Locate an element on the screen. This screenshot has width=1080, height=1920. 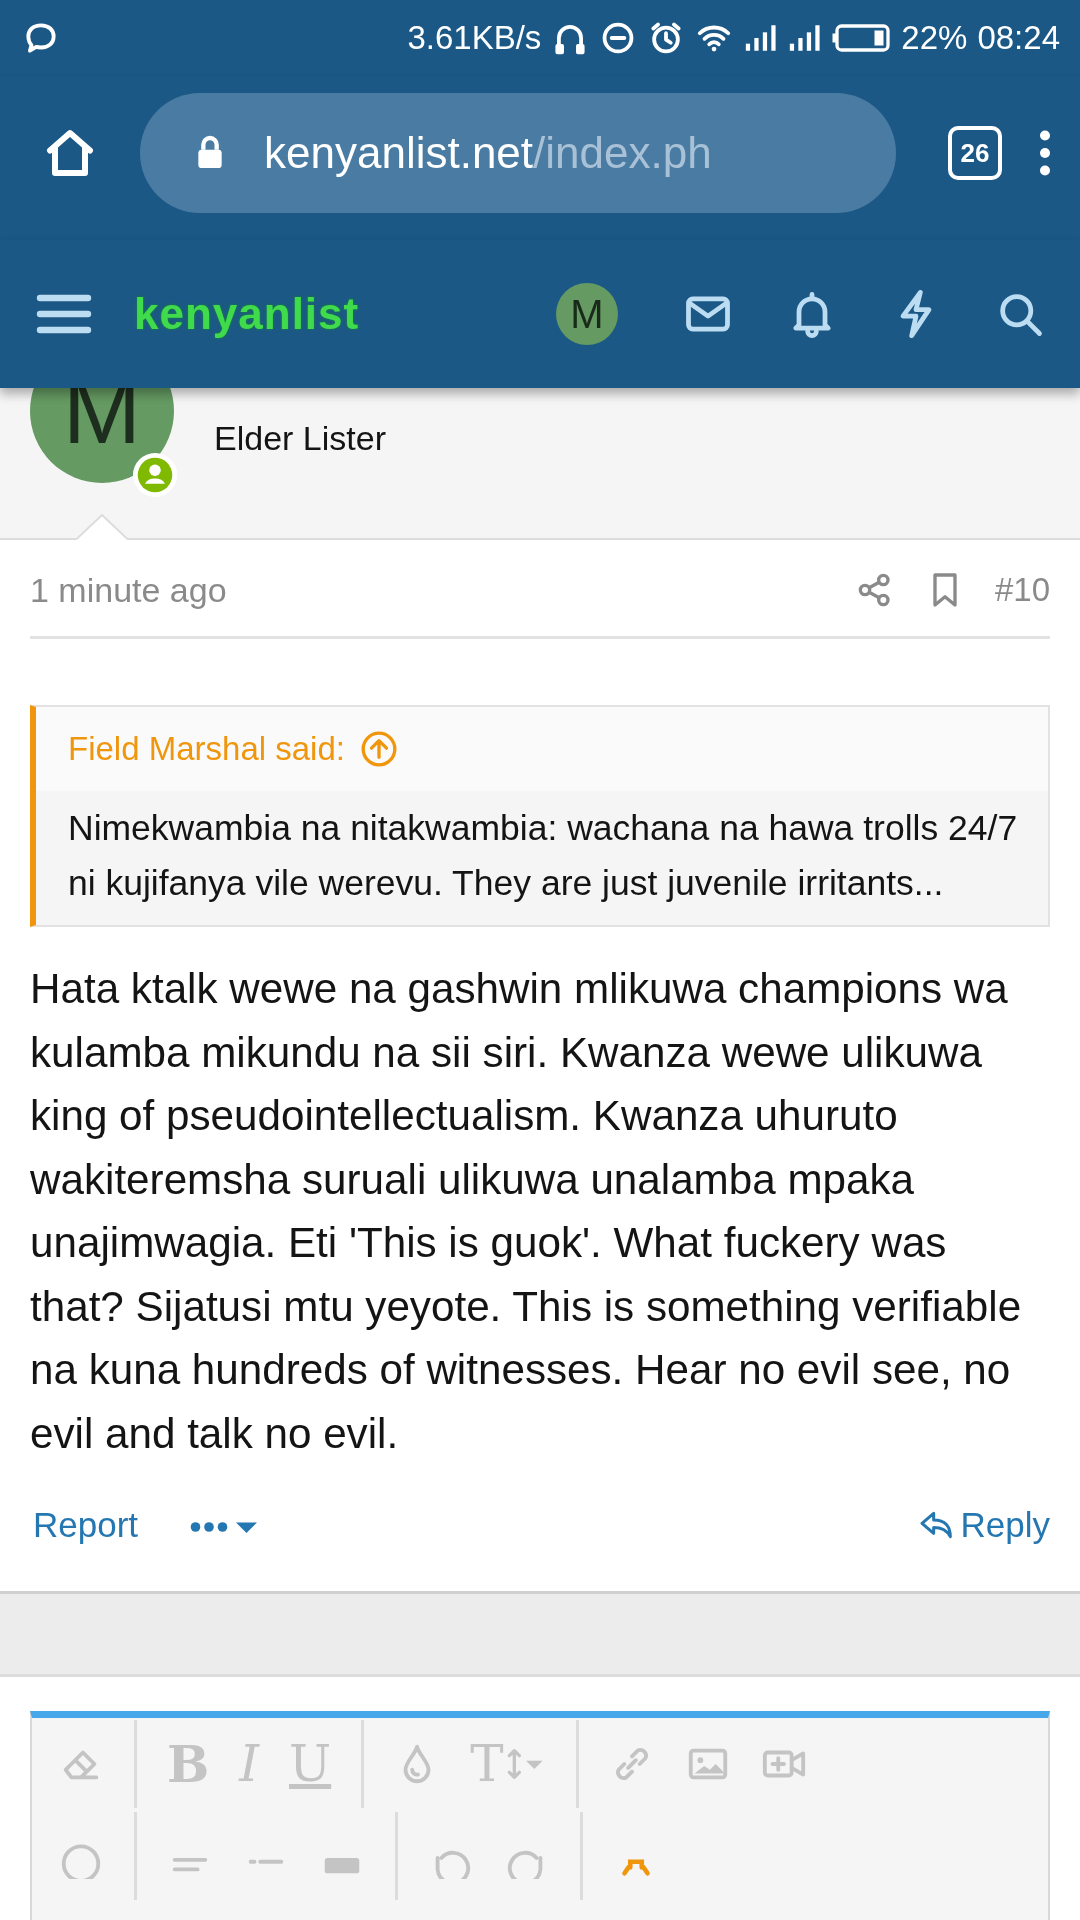
user-title: Elder Lister is located at coordinates (300, 438).